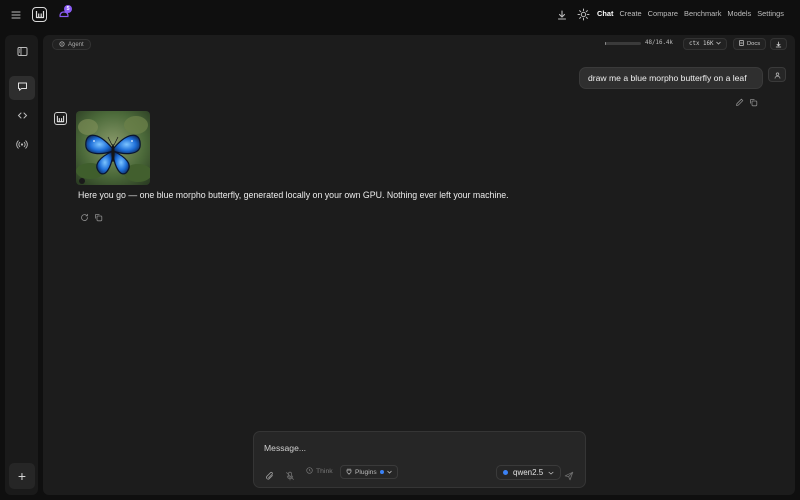 This screenshot has width=800, height=500. What do you see at coordinates (309, 471) in the screenshot?
I see `clock-icon` at bounding box center [309, 471].